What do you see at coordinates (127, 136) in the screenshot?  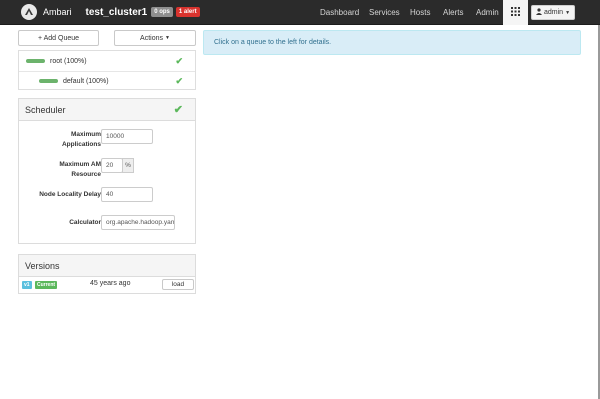 I see `max-applications-input: 10000` at bounding box center [127, 136].